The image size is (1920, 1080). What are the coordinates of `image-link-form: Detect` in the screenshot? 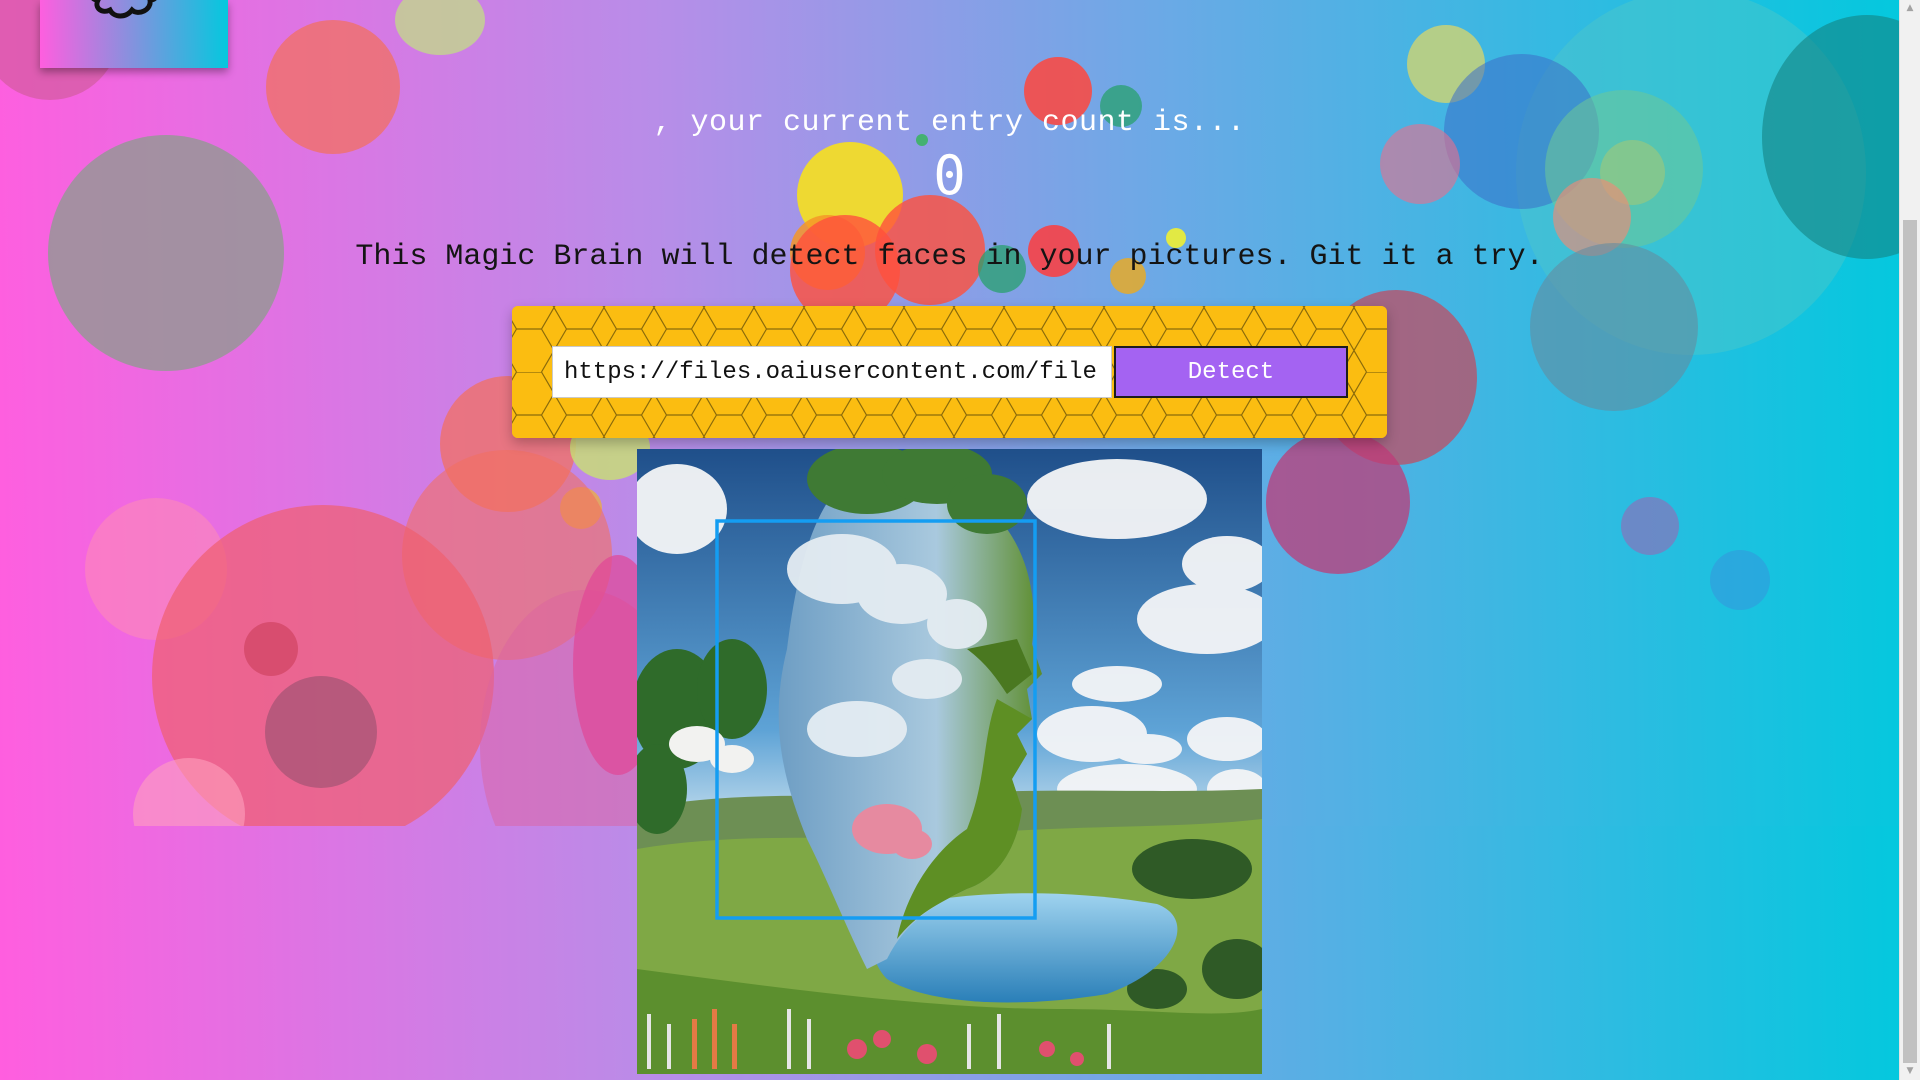 It's located at (949, 372).